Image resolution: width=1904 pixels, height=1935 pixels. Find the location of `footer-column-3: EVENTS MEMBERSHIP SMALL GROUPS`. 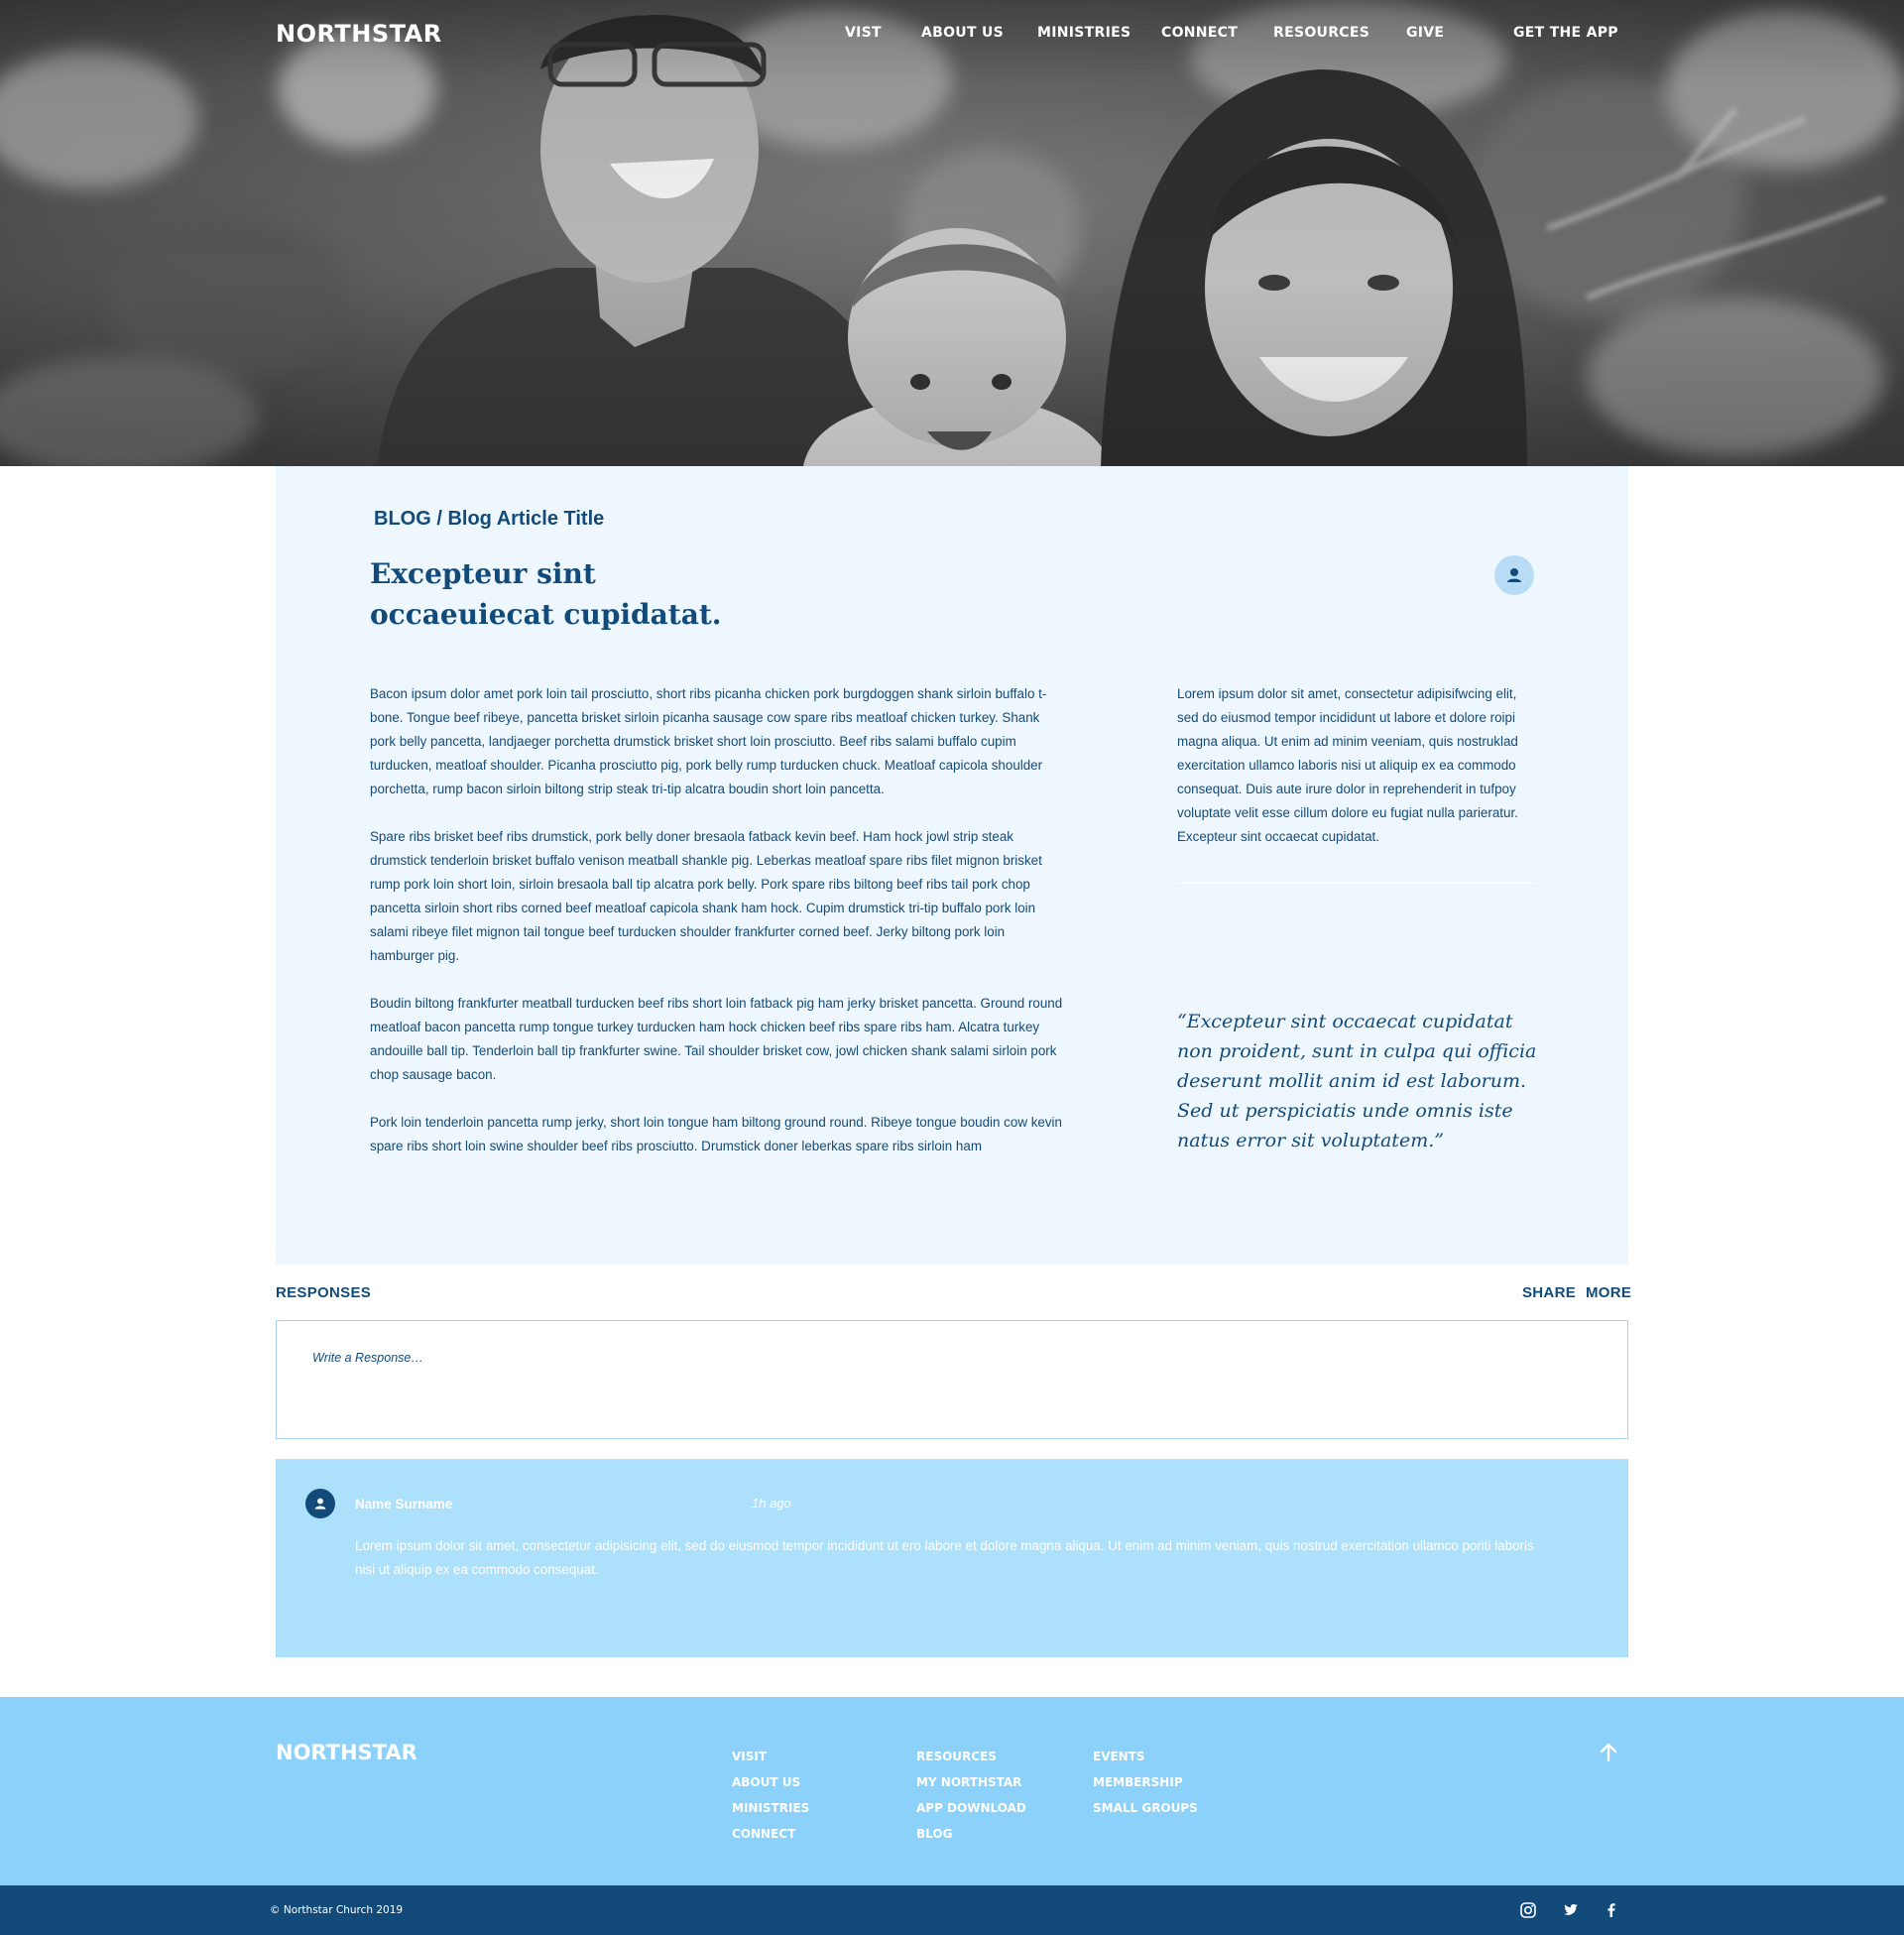

footer-column-3: EVENTS MEMBERSHIP SMALL GROUPS is located at coordinates (1145, 1782).